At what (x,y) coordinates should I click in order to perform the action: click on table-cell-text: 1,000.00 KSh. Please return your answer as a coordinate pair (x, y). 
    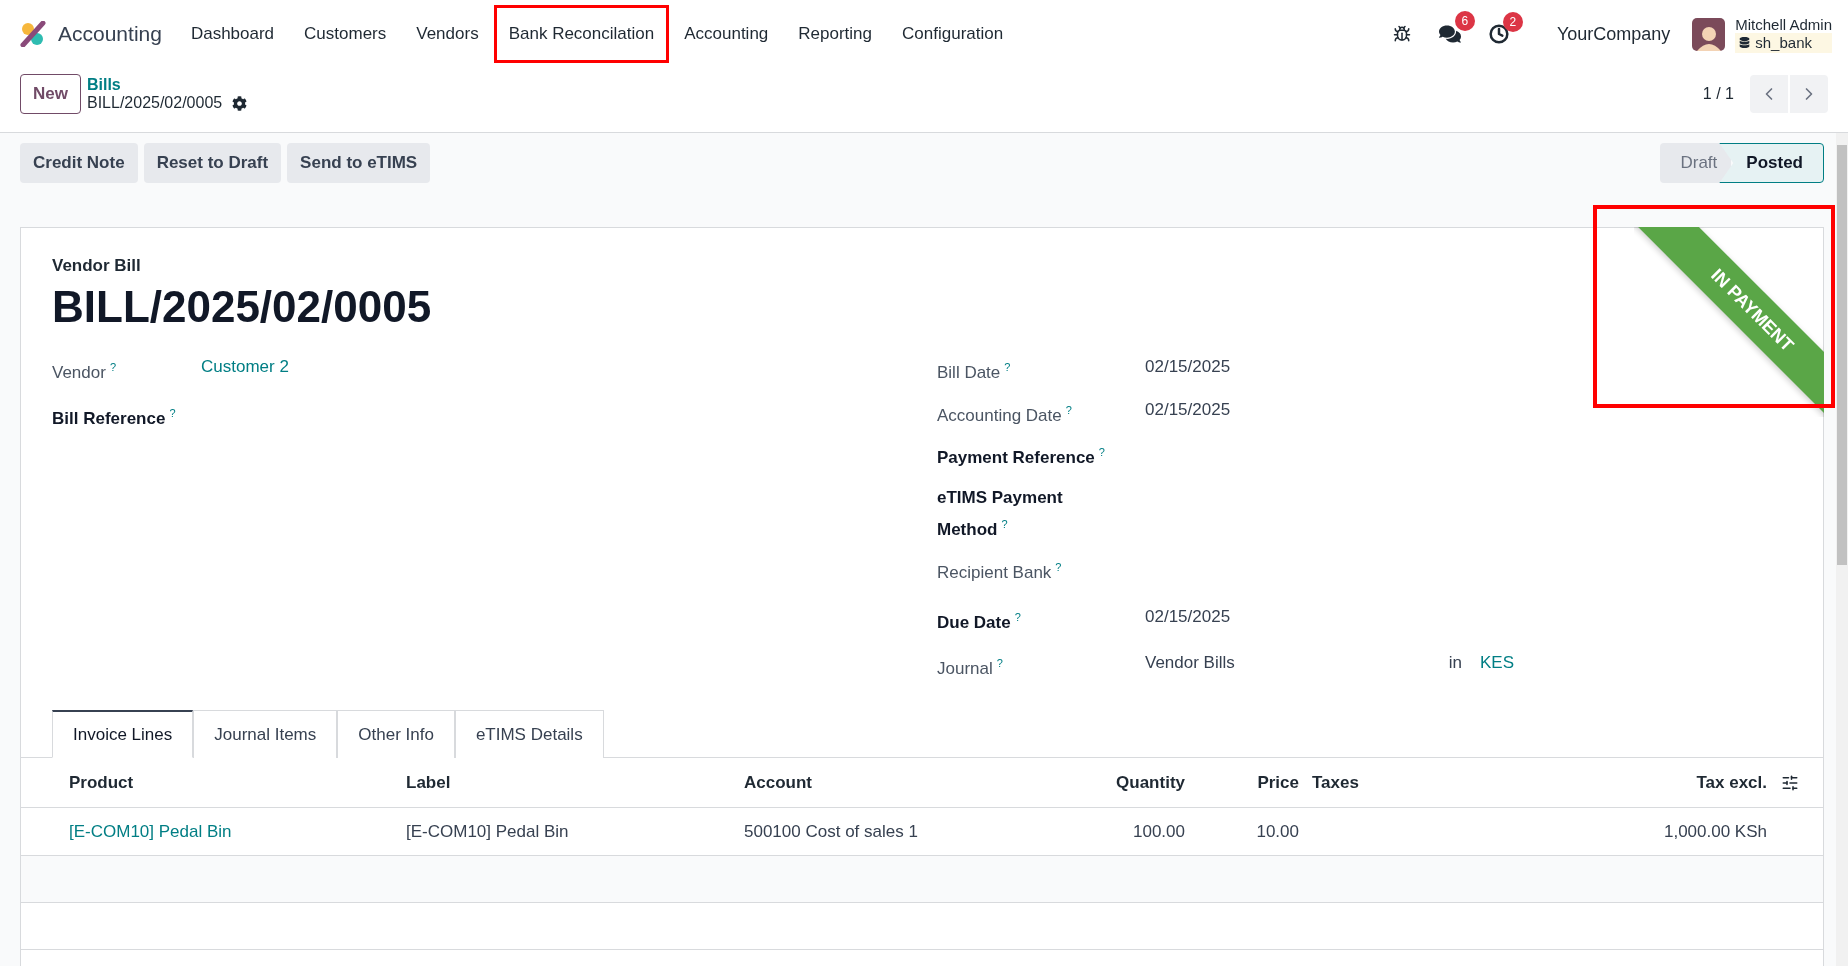
    Looking at the image, I should click on (1714, 831).